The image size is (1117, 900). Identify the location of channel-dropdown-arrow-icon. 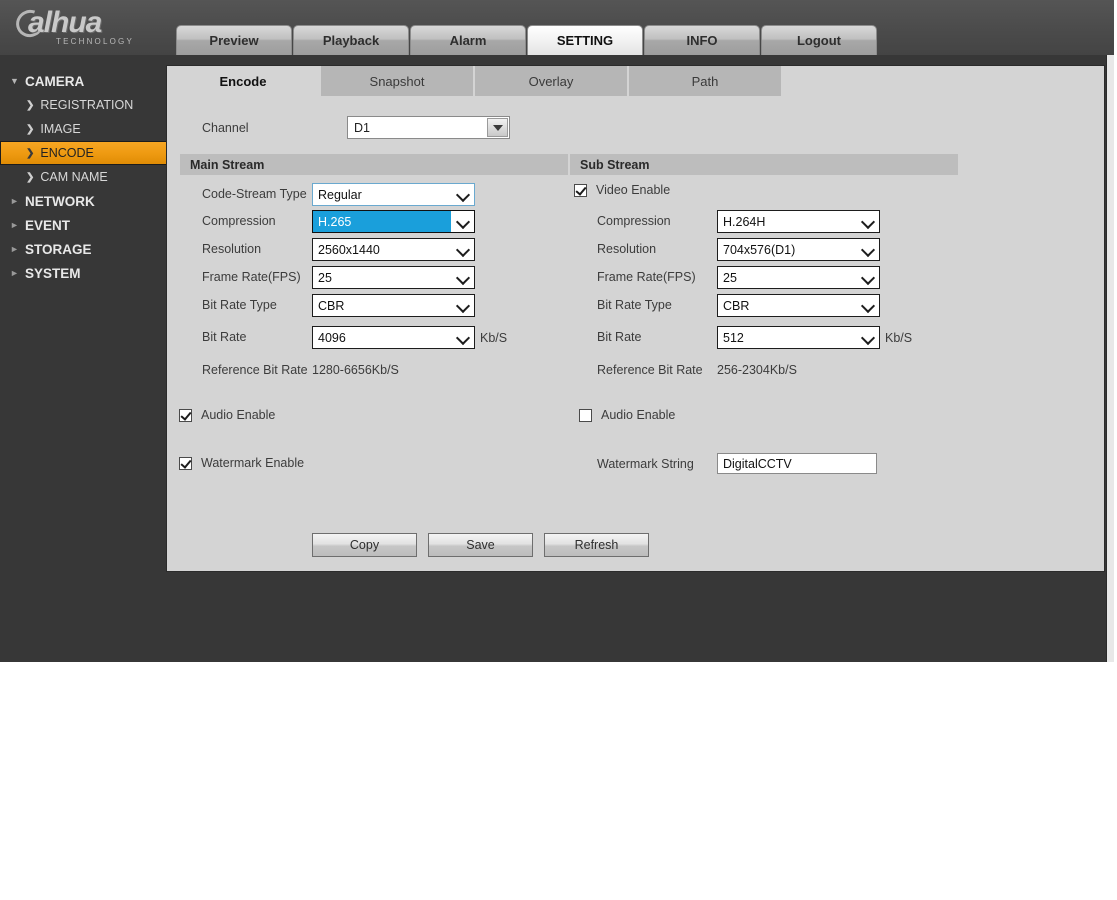
(497, 127).